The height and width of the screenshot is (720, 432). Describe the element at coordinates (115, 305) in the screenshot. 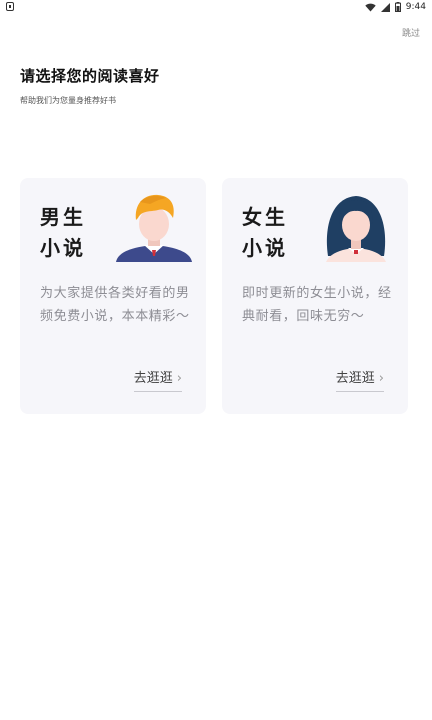

I see `card-description: 为大家提供各类好看的男频免费小说，本本精彩～` at that location.